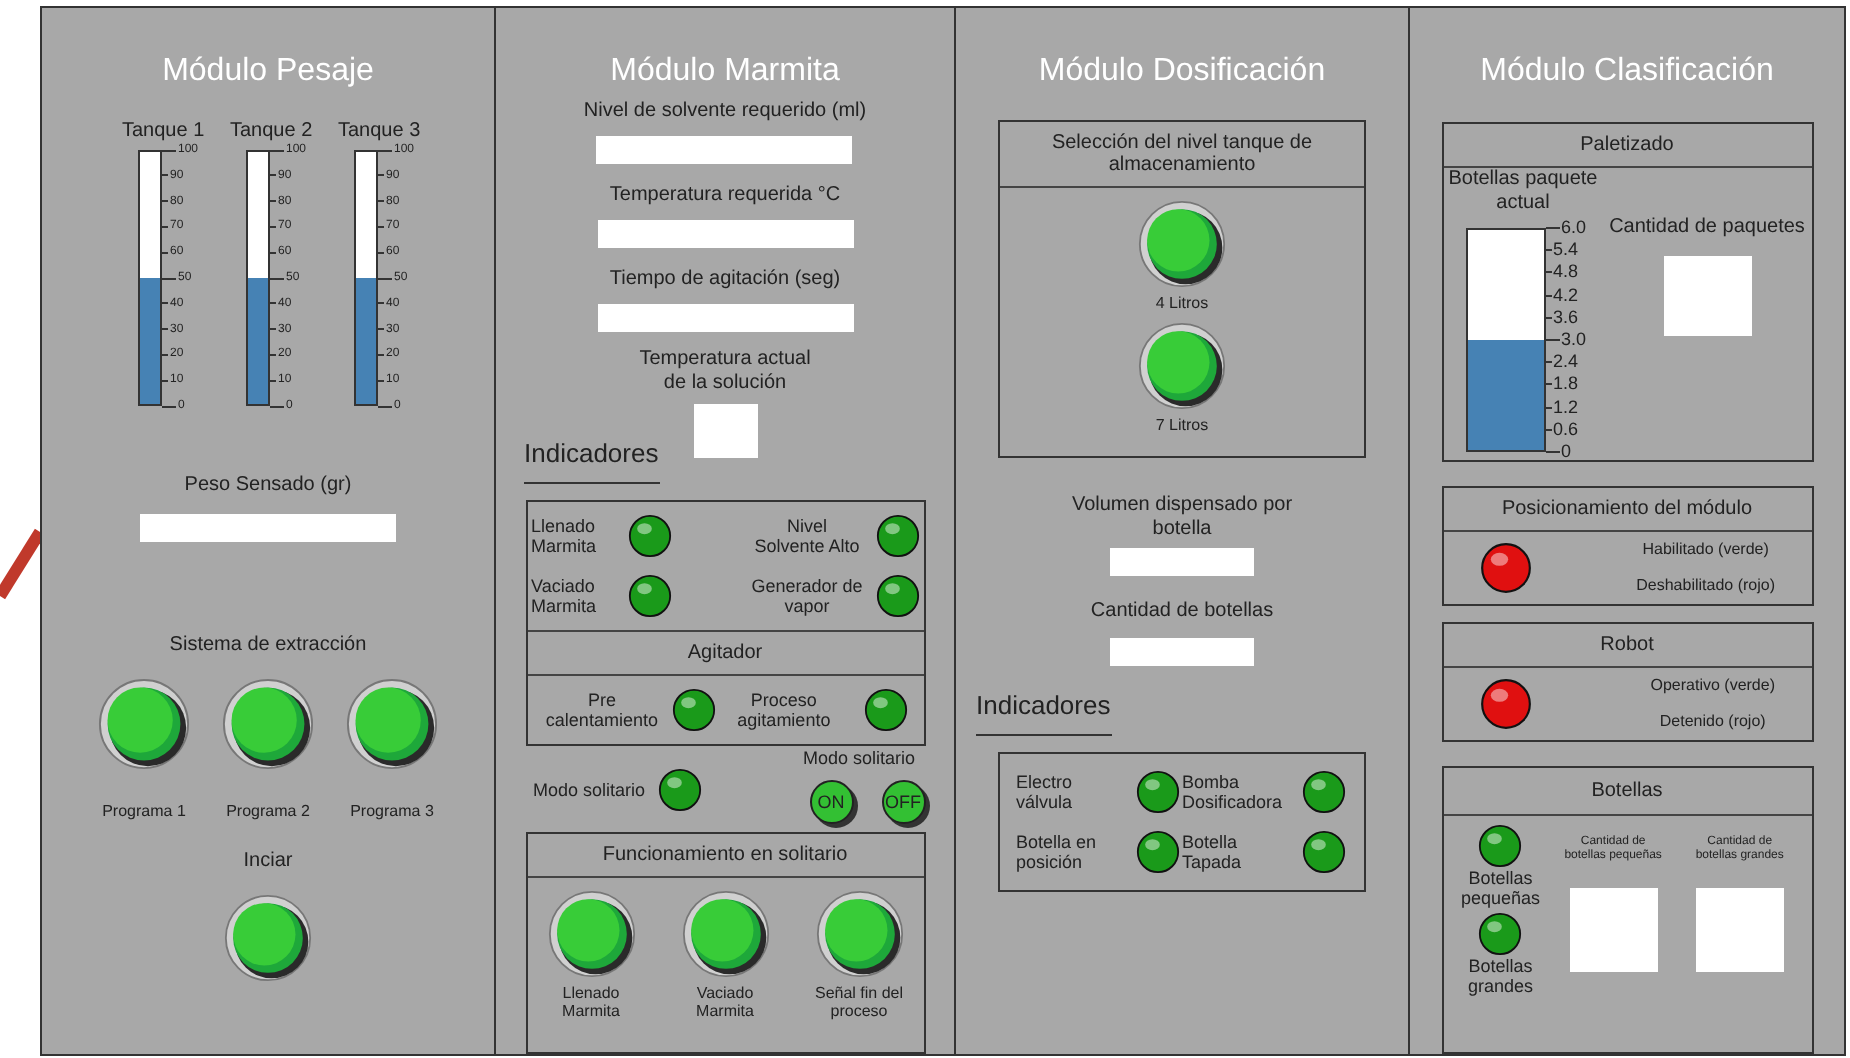 This screenshot has width=1850, height=1058. What do you see at coordinates (1566, 429) in the screenshot?
I see `tick-label: 0.6` at bounding box center [1566, 429].